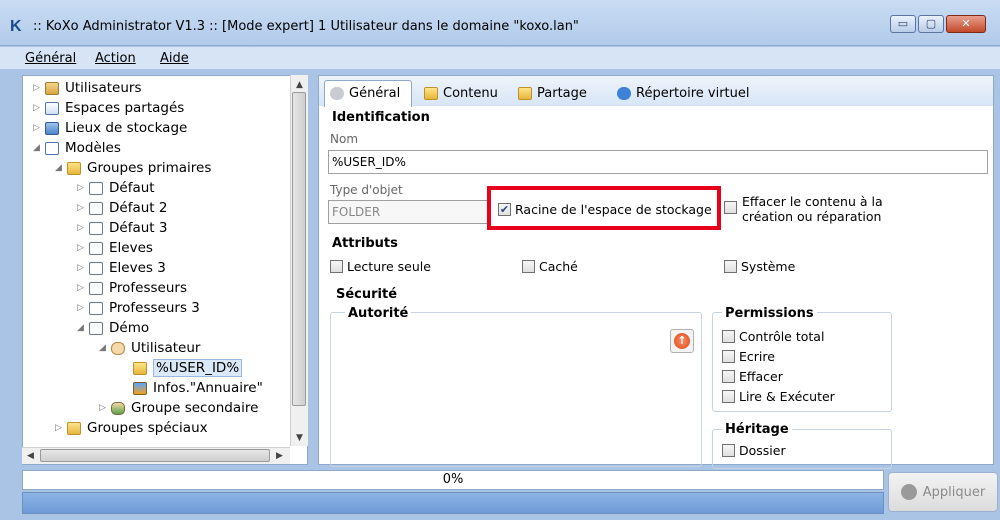 The width and height of the screenshot is (1000, 520). I want to click on menu-aide: Aide, so click(174, 58).